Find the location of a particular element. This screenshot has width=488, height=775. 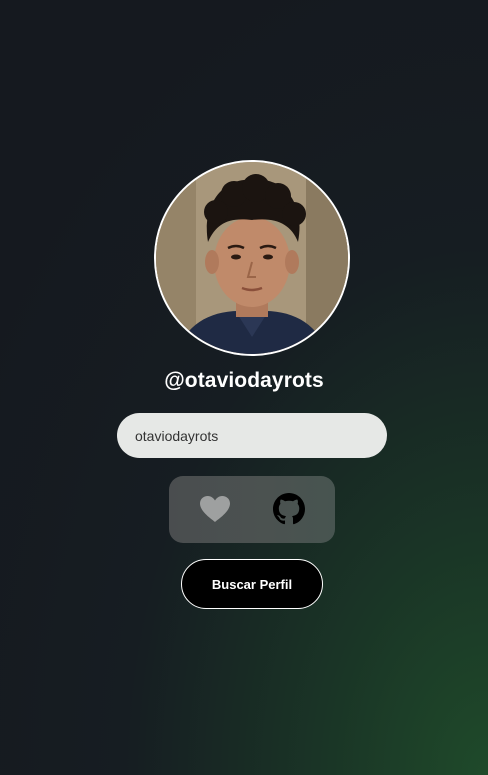

heart-icon is located at coordinates (215, 509).